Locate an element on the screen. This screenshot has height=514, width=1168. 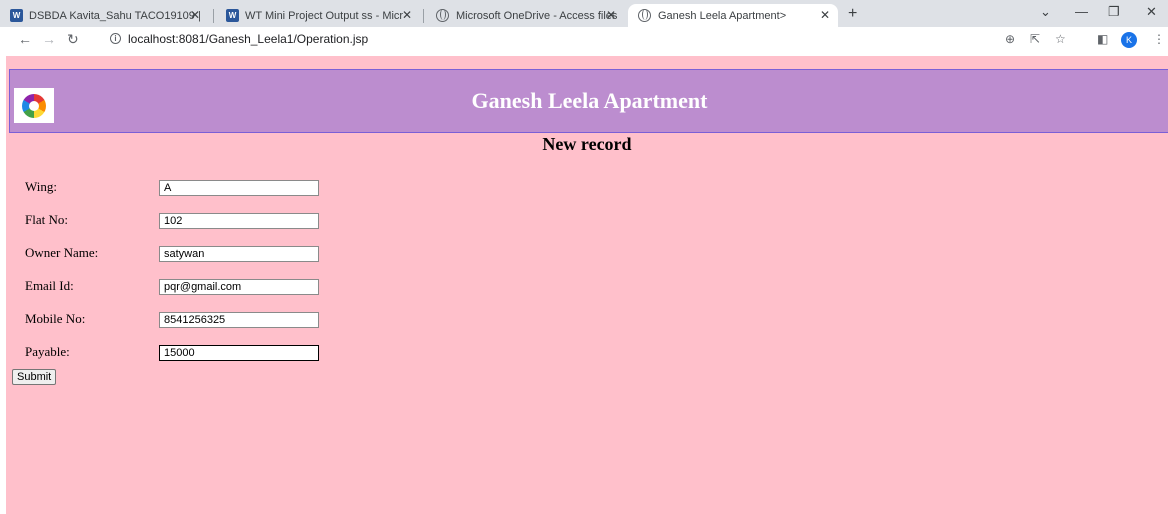
tab-dsbda: W DSBDA Kavita_Sahu TACO19109 | ✕ is located at coordinates (104, 15).